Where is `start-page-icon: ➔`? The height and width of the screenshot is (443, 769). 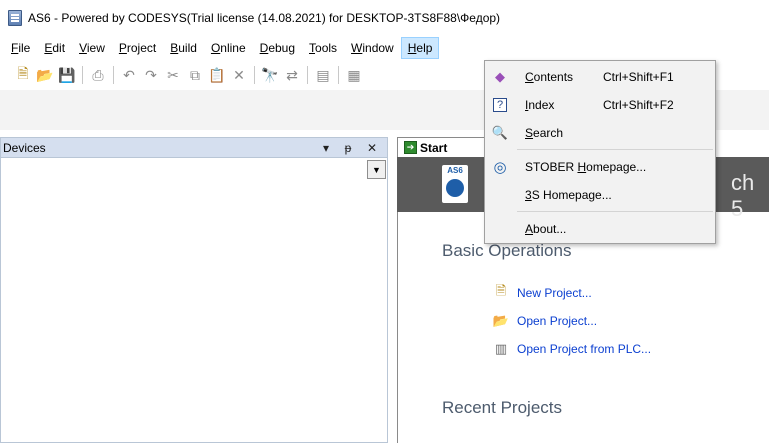 start-page-icon: ➔ is located at coordinates (410, 147).